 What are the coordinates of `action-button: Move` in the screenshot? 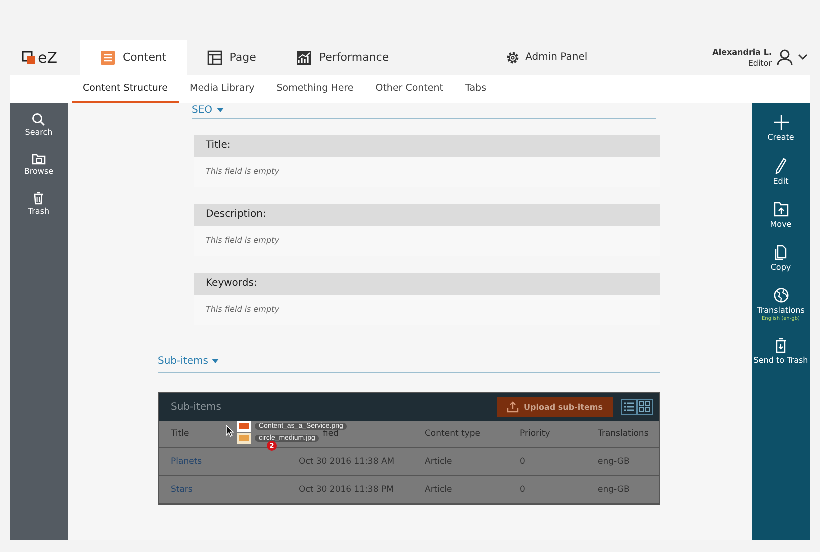 It's located at (781, 215).